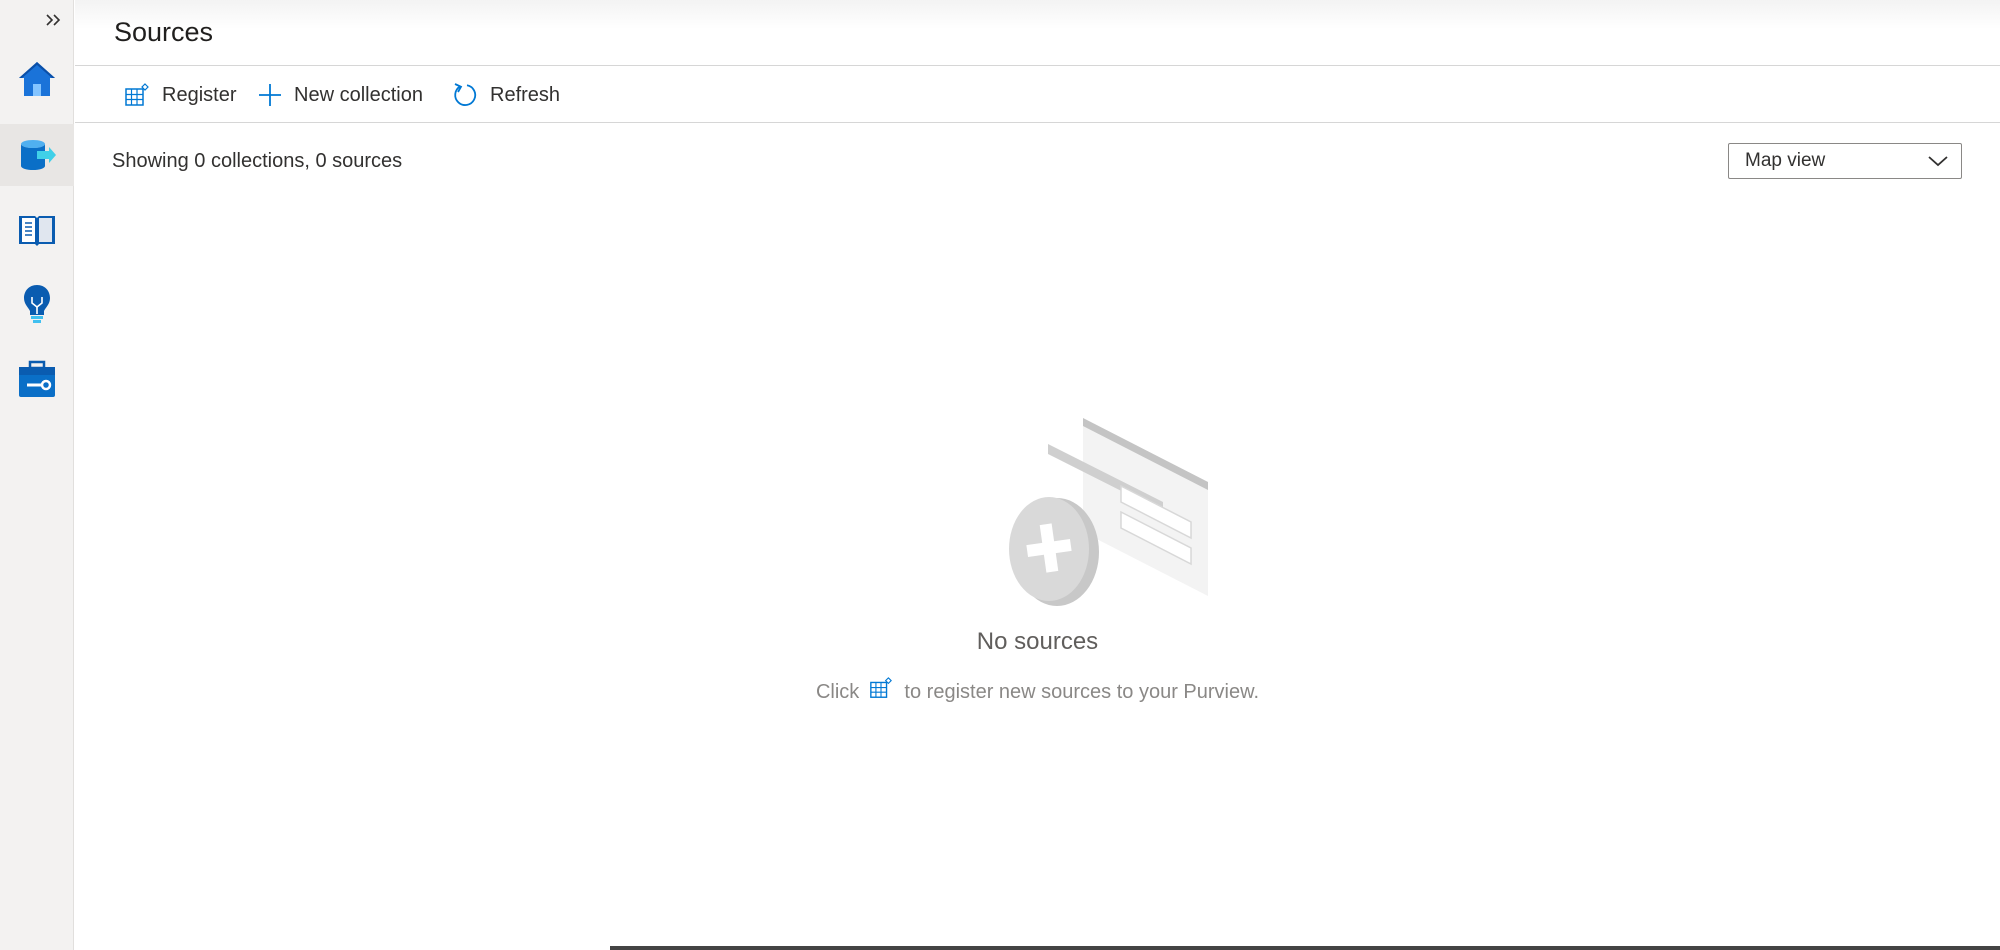 Image resolution: width=2000 pixels, height=950 pixels. I want to click on nav-item-data-catalog, so click(37, 230).